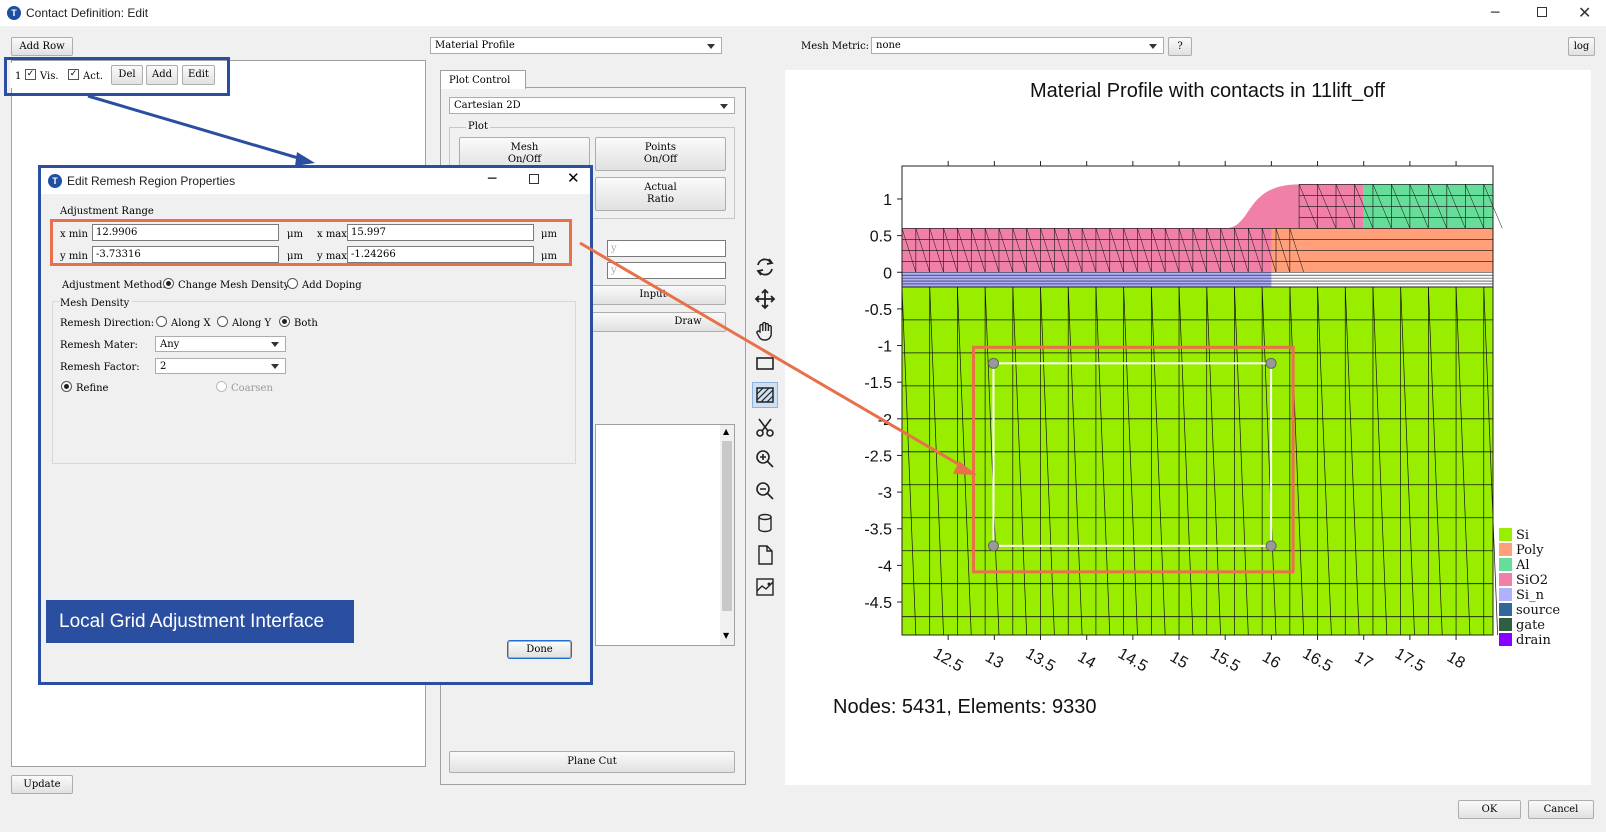 The height and width of the screenshot is (832, 1606). I want to click on x-tick-label: 12.5, so click(948, 660).